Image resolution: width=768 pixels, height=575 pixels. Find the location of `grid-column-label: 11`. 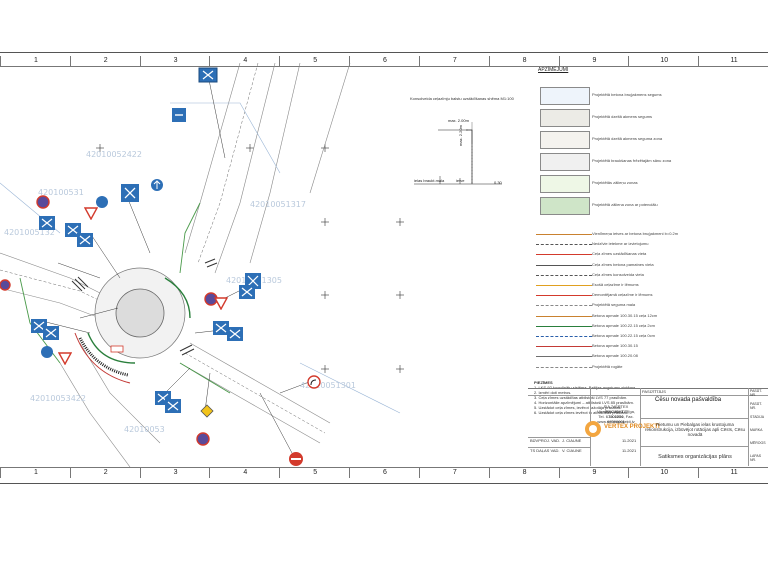

grid-column-label: 11 is located at coordinates (733, 473).